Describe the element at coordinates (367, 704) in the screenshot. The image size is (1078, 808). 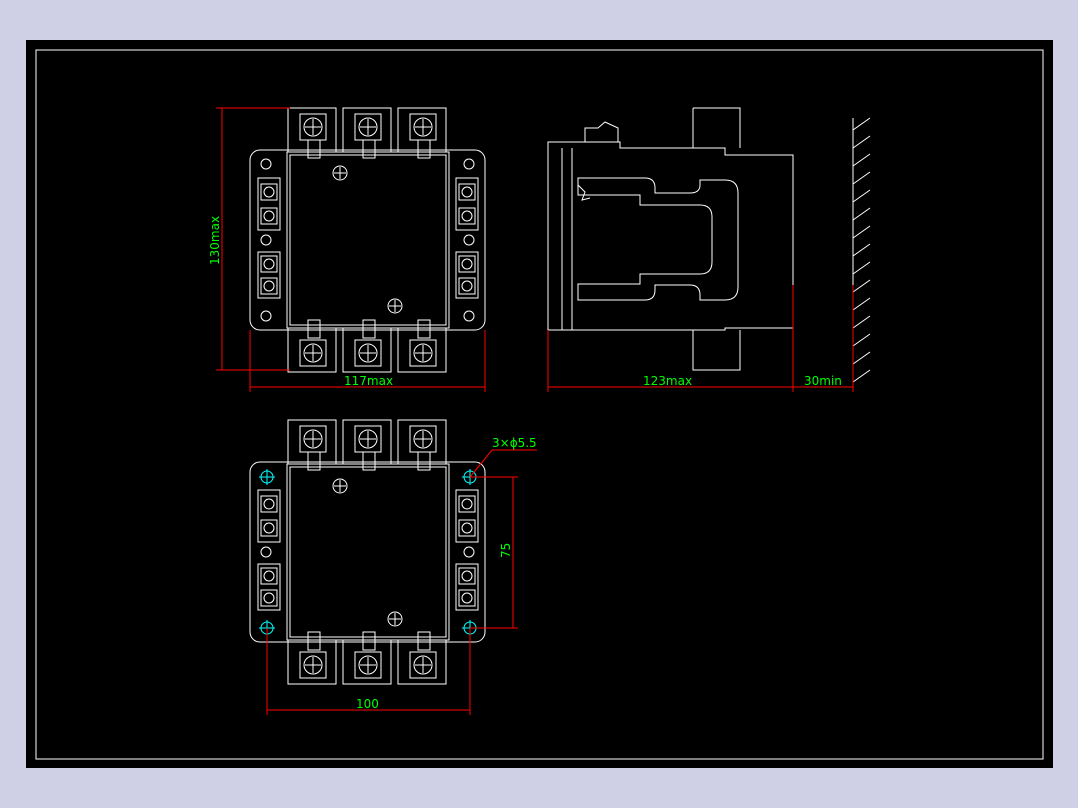
I see `dim-hole-horizontal-label: 100` at that location.